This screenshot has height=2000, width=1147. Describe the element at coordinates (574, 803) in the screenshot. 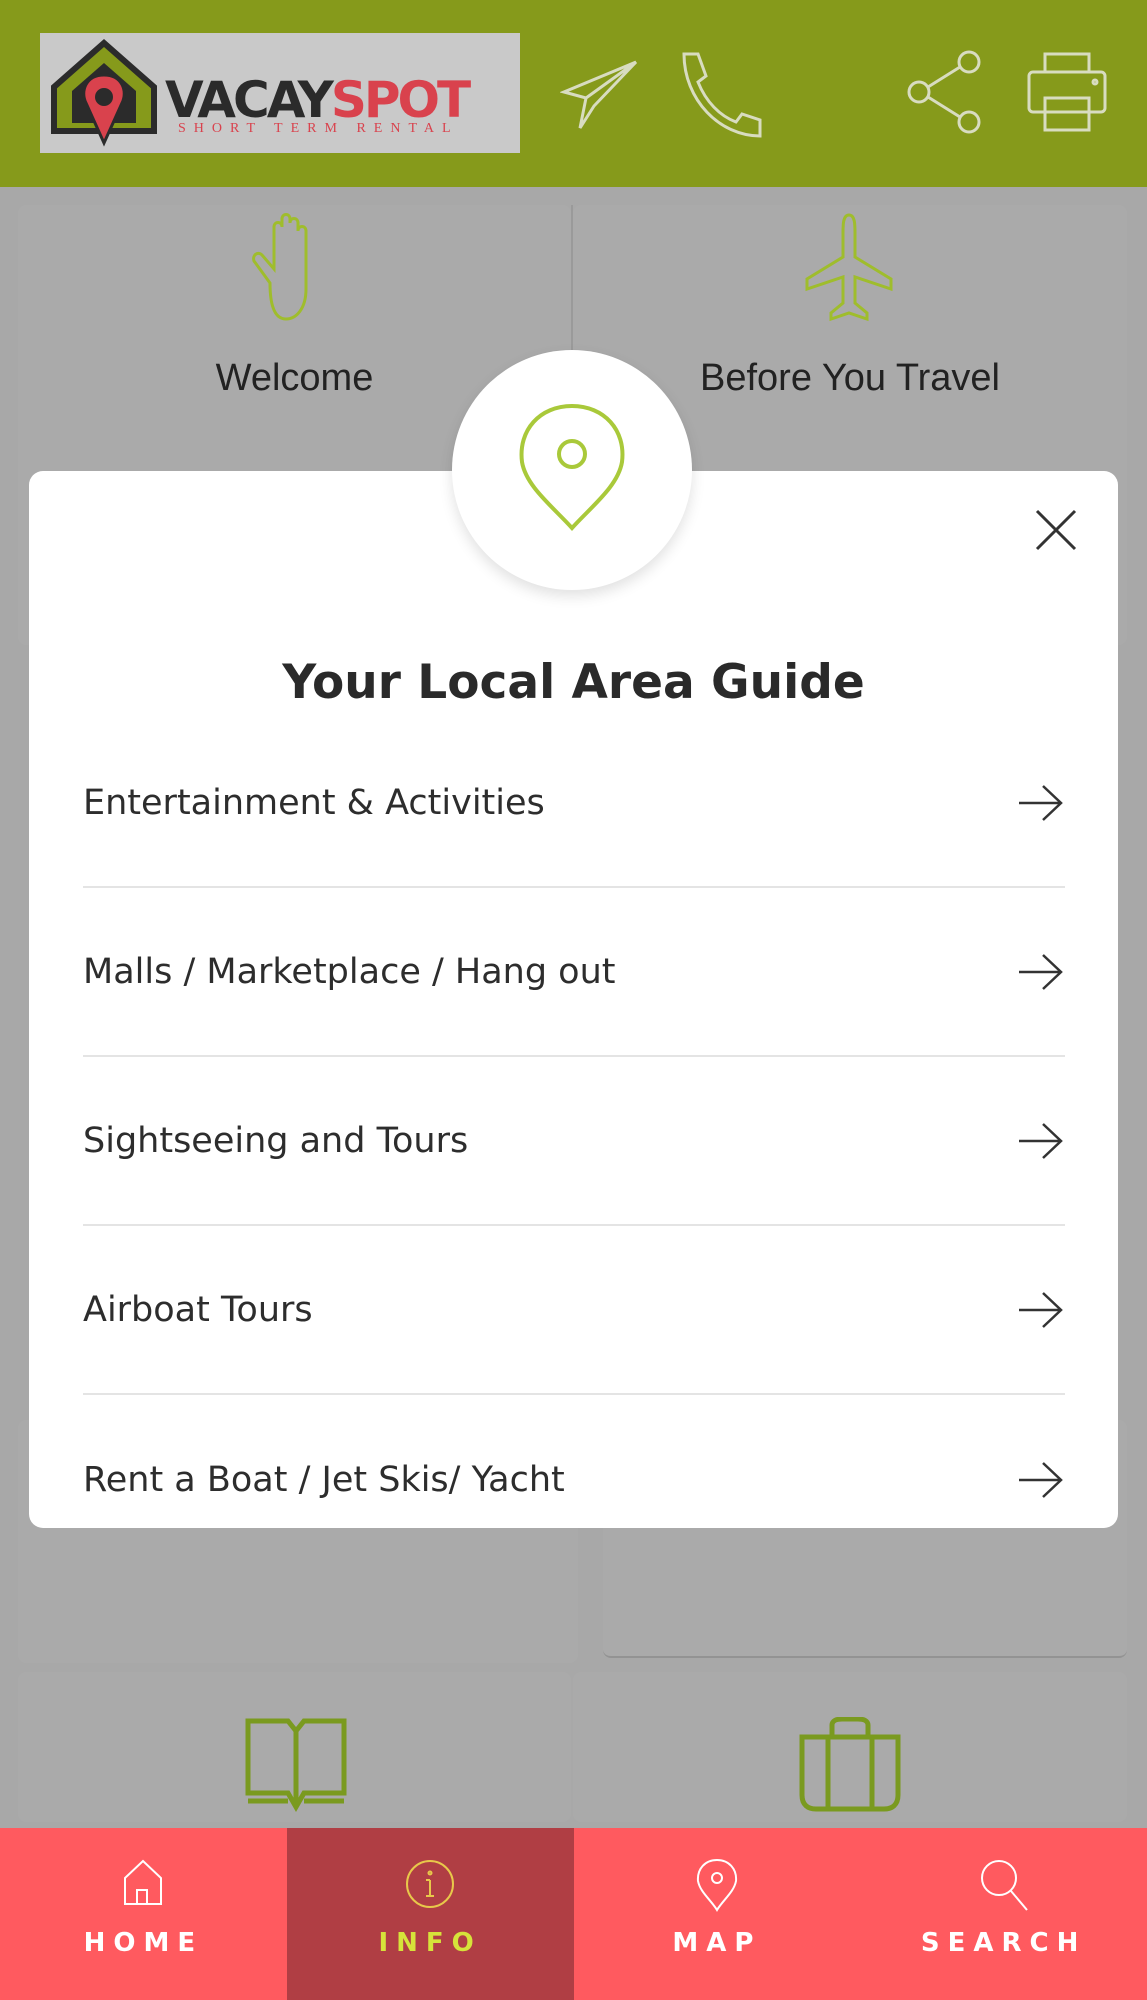

I see `guide-item: Entertainment & Activities` at that location.